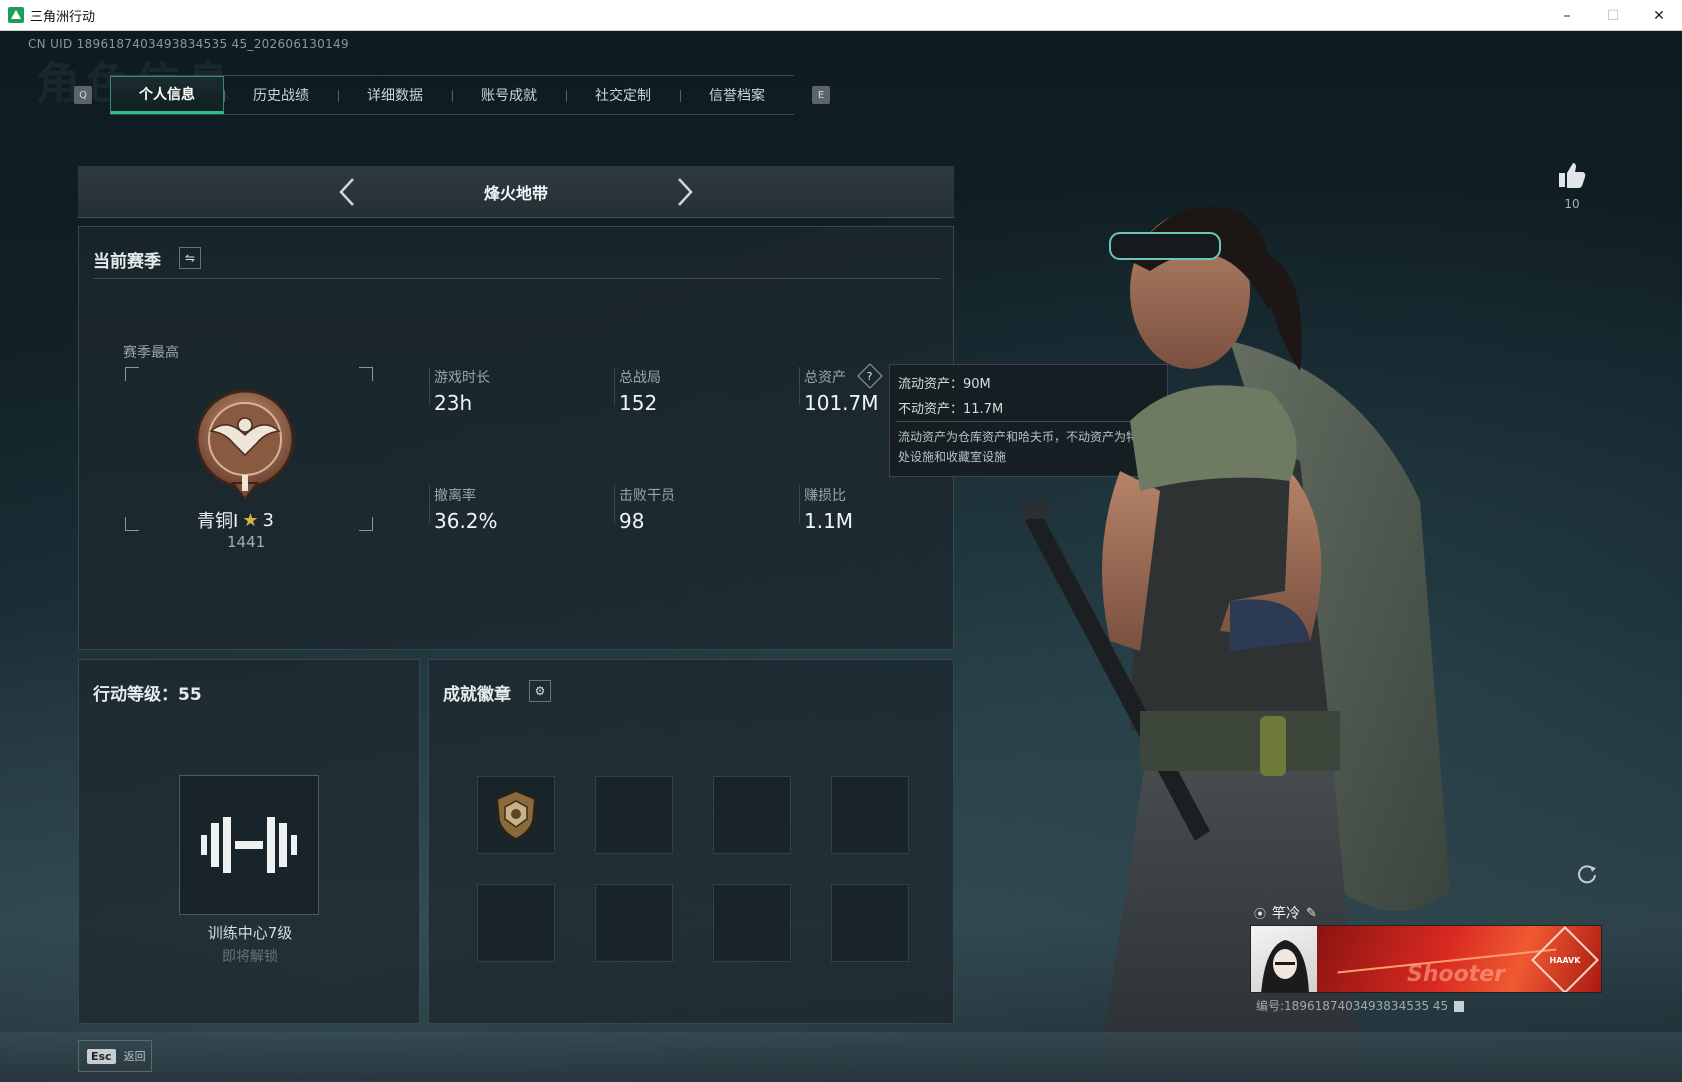 The width and height of the screenshot is (1682, 1082). I want to click on tab-prev-key-hint: Q, so click(83, 95).